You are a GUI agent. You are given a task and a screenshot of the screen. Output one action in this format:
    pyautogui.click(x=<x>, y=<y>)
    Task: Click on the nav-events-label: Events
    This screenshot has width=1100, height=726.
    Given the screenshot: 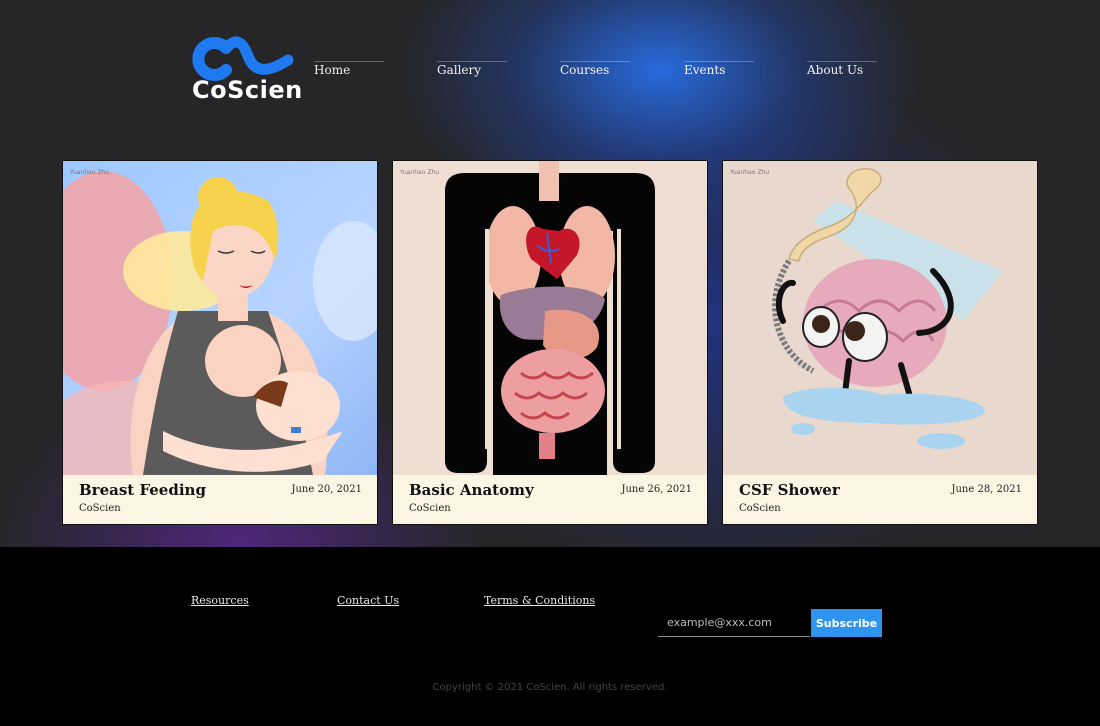 What is the action you would take?
    pyautogui.click(x=705, y=70)
    